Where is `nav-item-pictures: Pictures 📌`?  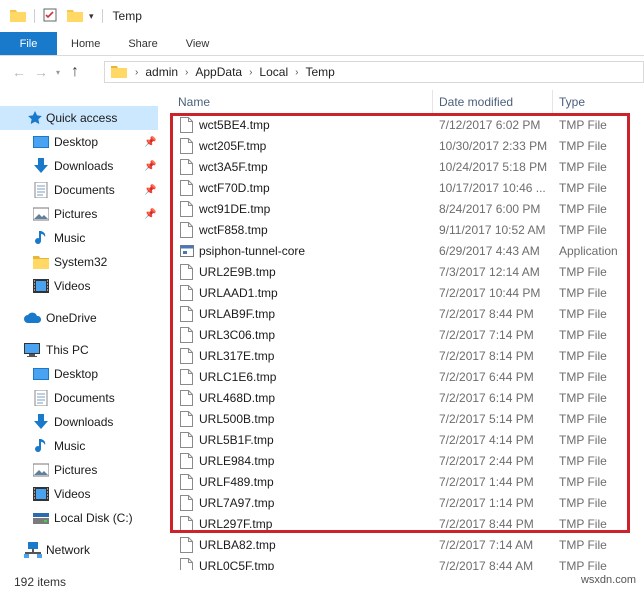 nav-item-pictures: Pictures 📌 is located at coordinates (79, 214).